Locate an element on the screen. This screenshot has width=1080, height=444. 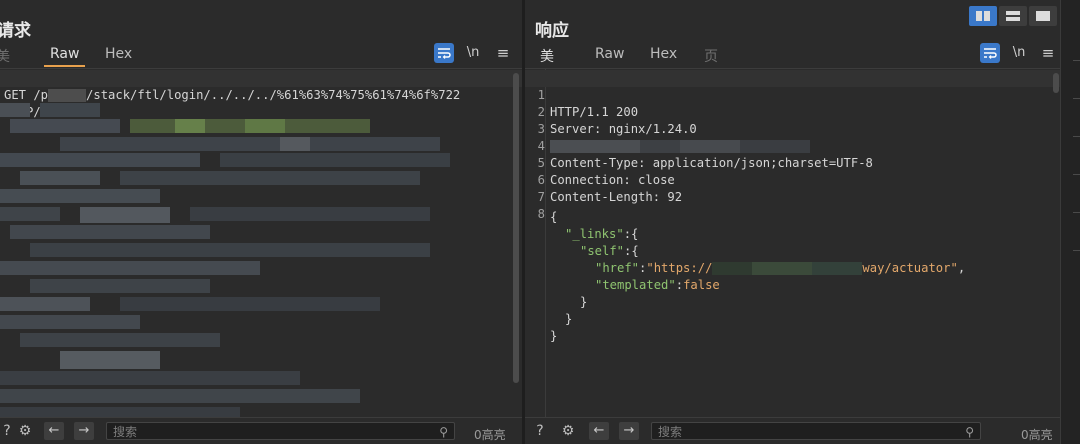
request-search-bar: ? ⚙ ← → ⚲ 0高亮 is located at coordinates (261, 430).